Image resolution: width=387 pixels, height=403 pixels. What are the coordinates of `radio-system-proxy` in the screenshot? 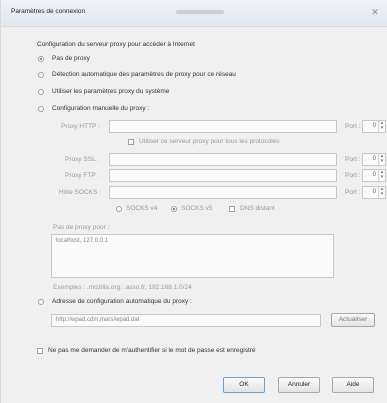 It's located at (41, 92).